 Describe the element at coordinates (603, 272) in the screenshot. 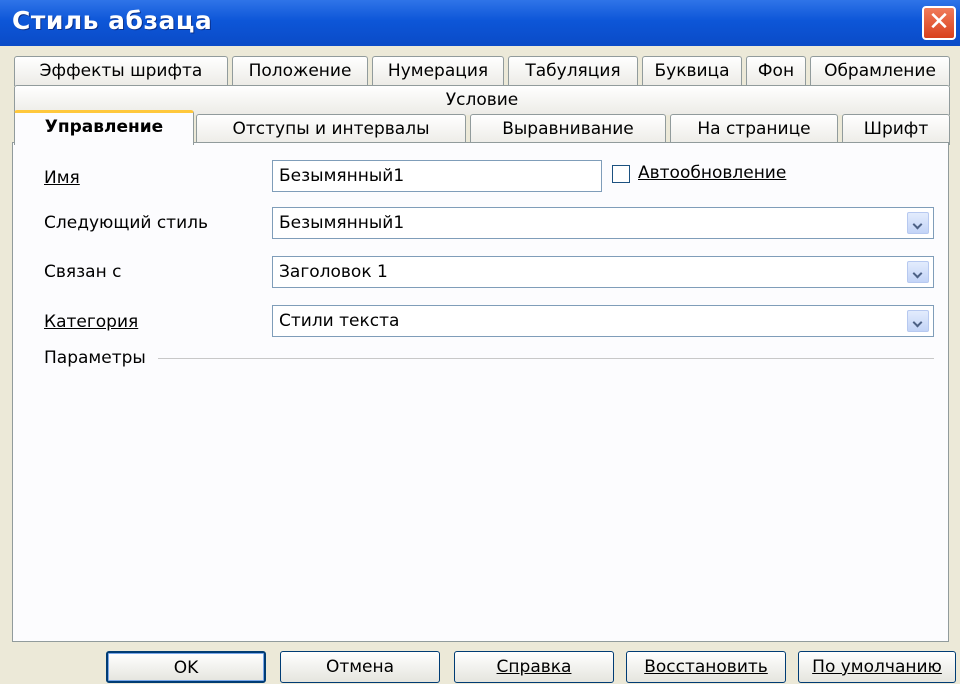

I see `linked-with-select: Заголовок 1` at that location.